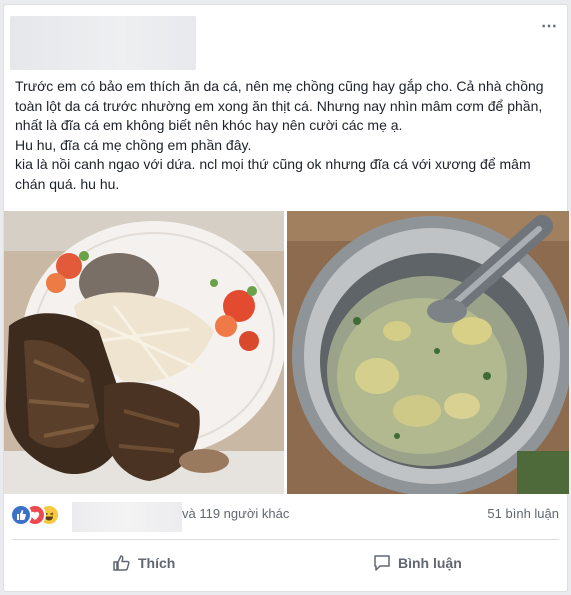 The height and width of the screenshot is (595, 571). I want to click on reaction-summary: và 119 người khác 51 bình luận, so click(286, 517).